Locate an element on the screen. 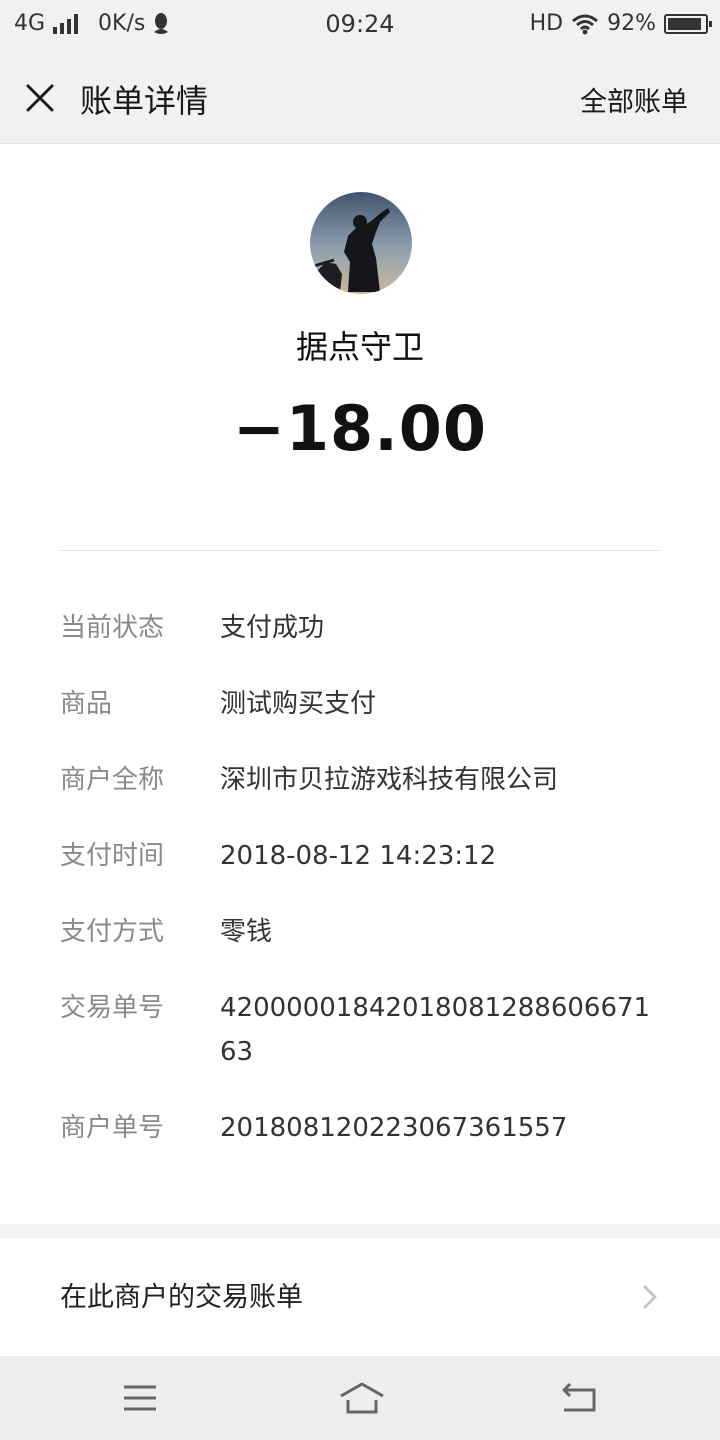 This screenshot has width=720, height=1440. detail-row-merchant-order-id: 商户单号 201808120223067361557 is located at coordinates (360, 1128).